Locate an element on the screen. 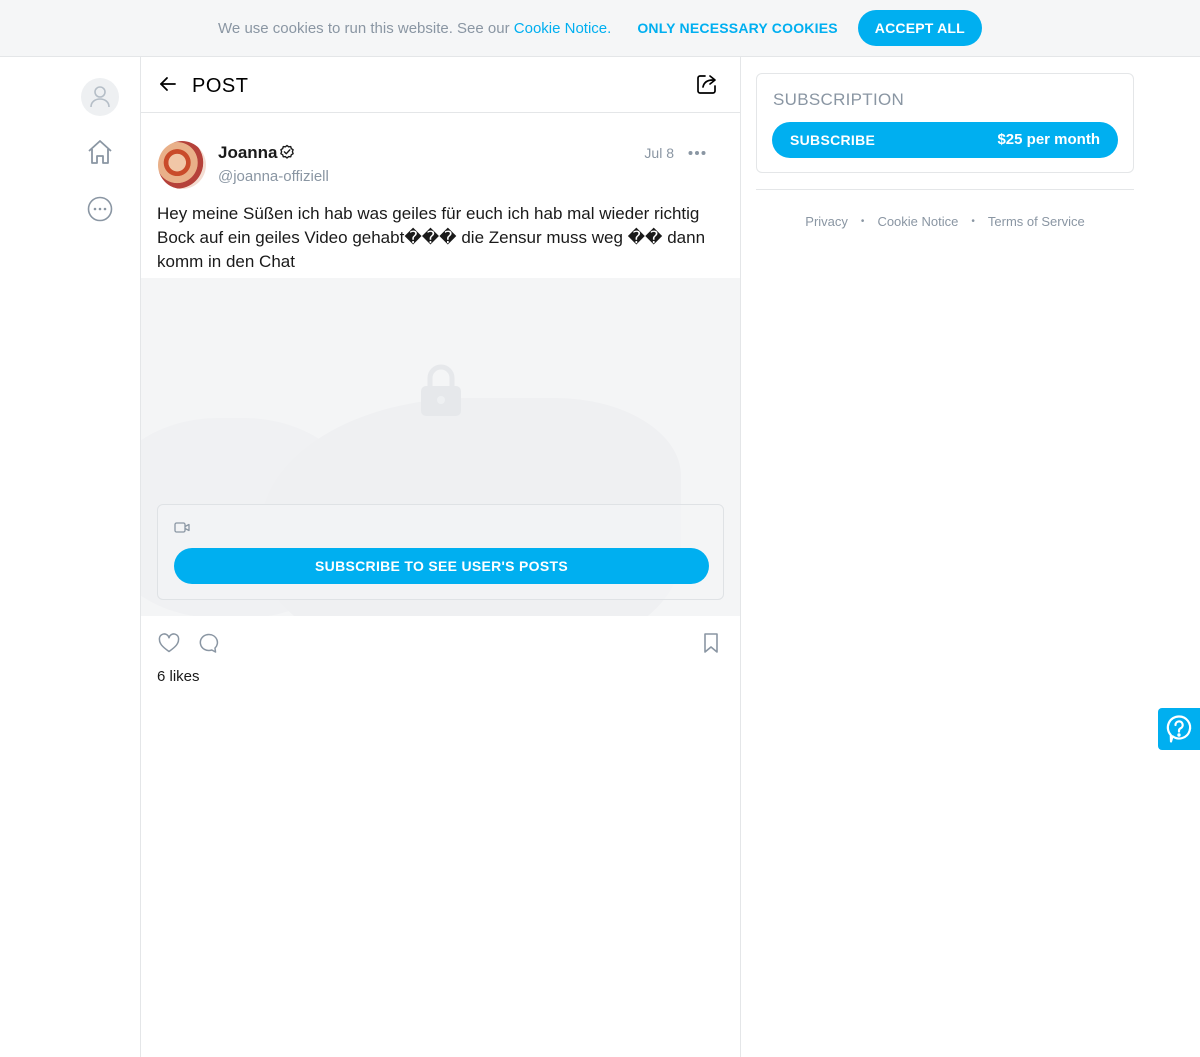 The height and width of the screenshot is (1057, 1200). left-sidebar is located at coordinates (70, 557).